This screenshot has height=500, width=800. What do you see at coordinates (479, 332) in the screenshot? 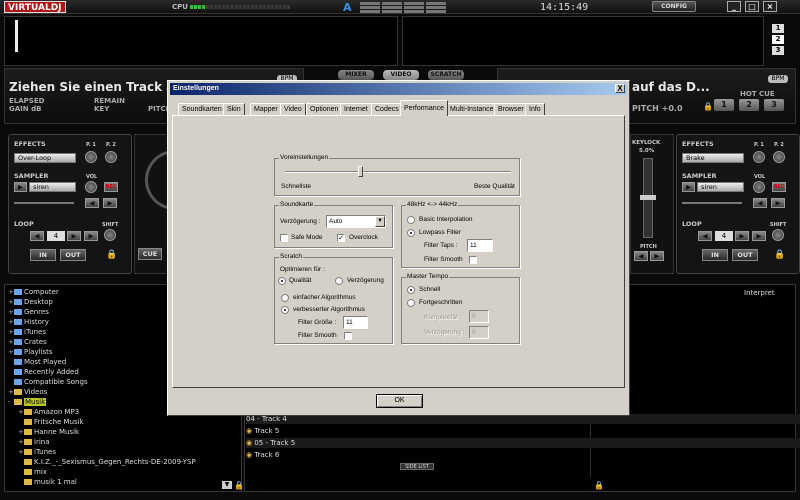
I see `tempo-delay-input: 0` at bounding box center [479, 332].